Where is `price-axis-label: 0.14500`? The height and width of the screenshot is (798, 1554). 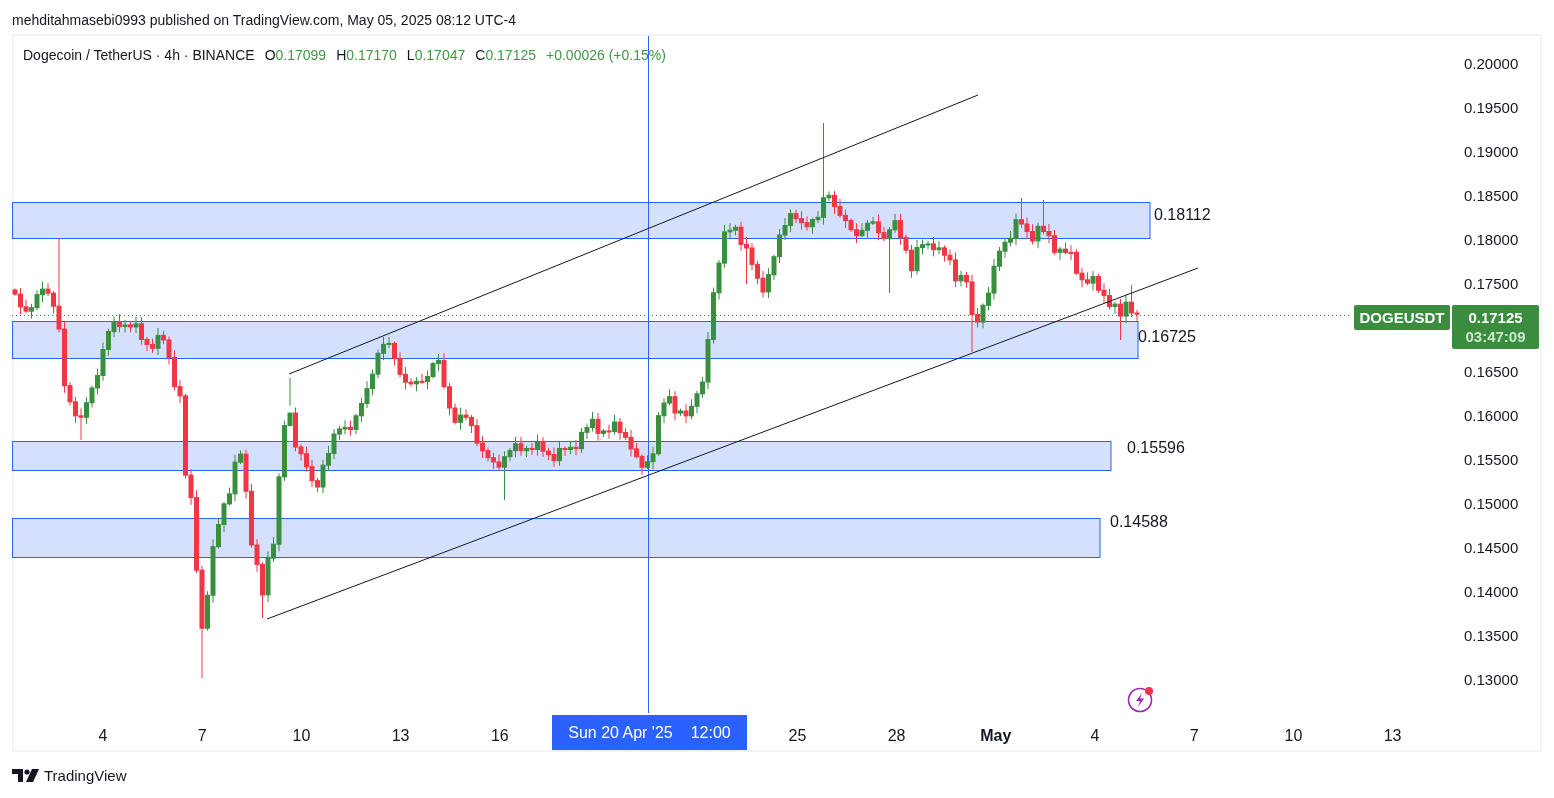 price-axis-label: 0.14500 is located at coordinates (1491, 548).